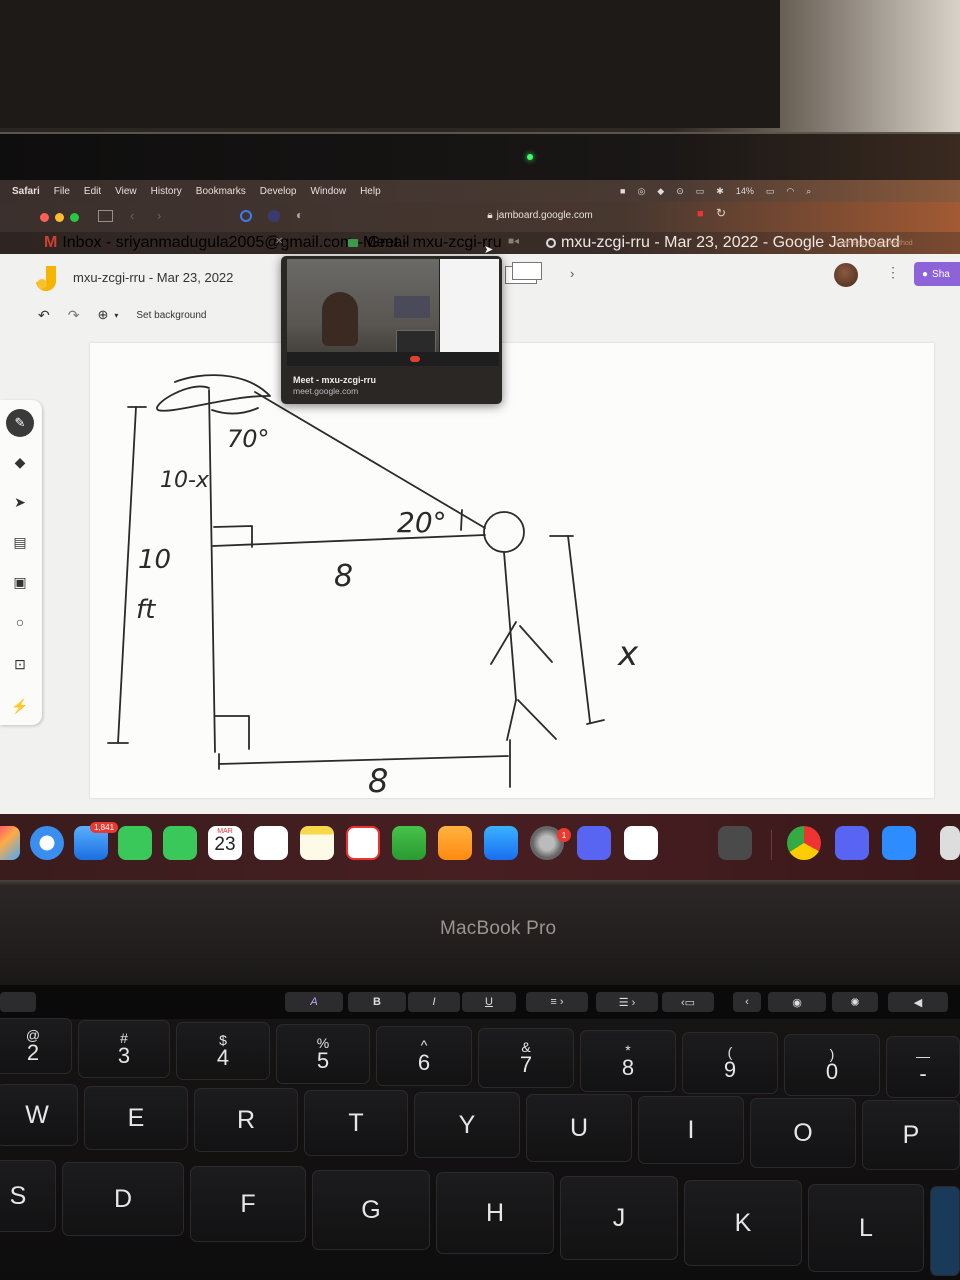 This screenshot has width=960, height=1280. Describe the element at coordinates (425, 243) in the screenshot. I see `tab-meet: Meet - mxu-zcgi-rru` at that location.